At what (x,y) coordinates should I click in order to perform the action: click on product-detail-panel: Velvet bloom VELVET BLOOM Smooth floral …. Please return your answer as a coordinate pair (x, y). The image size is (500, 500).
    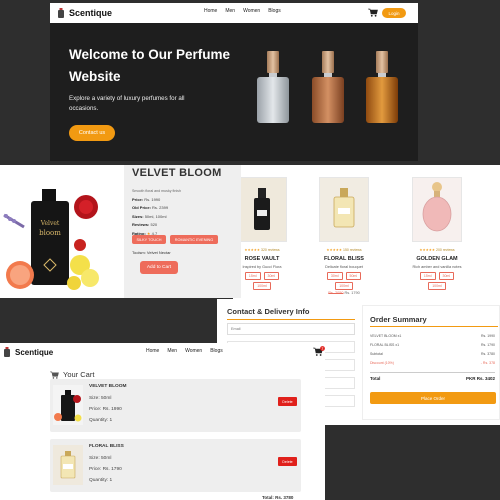
    Looking at the image, I should click on (120, 231).